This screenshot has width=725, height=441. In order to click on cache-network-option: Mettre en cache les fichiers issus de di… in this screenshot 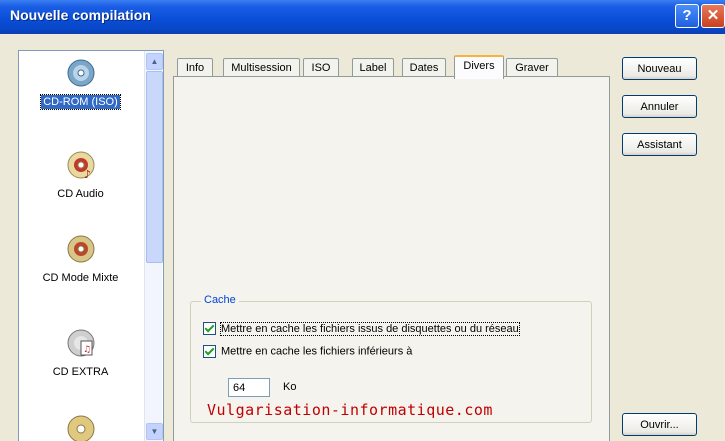, I will do `click(361, 328)`.